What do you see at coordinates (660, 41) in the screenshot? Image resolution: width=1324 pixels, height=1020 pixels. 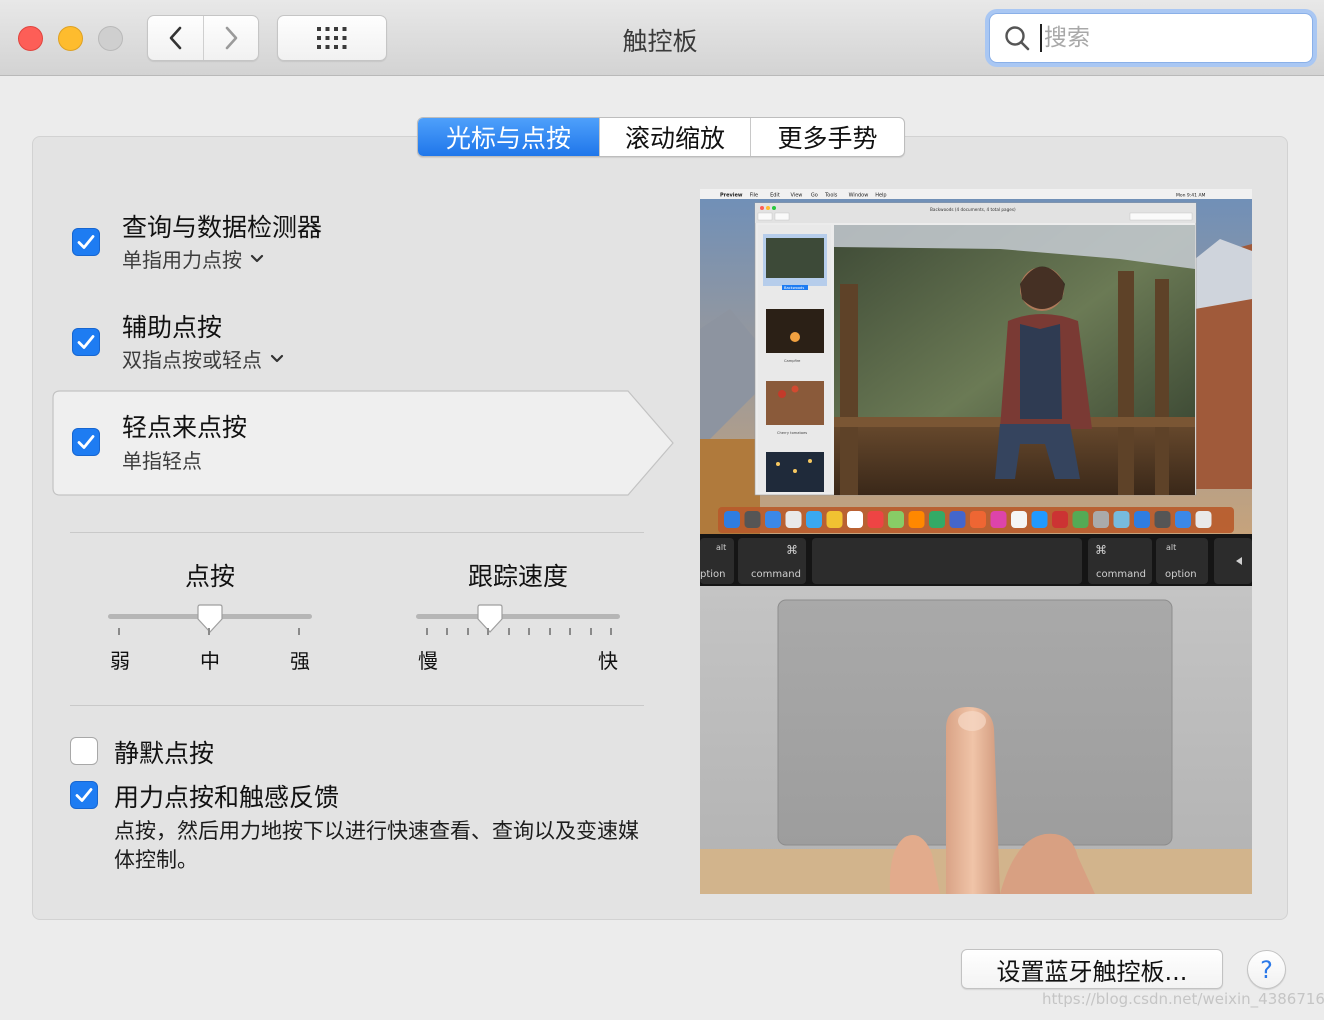 I see `window-title: 触控板` at bounding box center [660, 41].